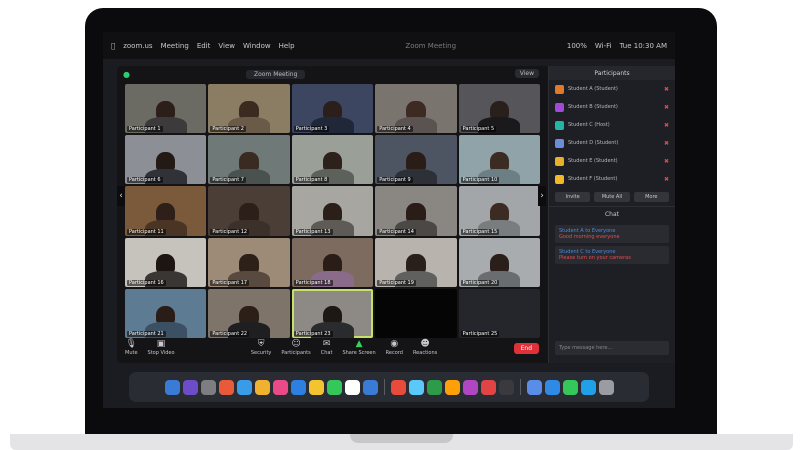  I want to click on mute-button: 🎙 Mute, so click(131, 348).